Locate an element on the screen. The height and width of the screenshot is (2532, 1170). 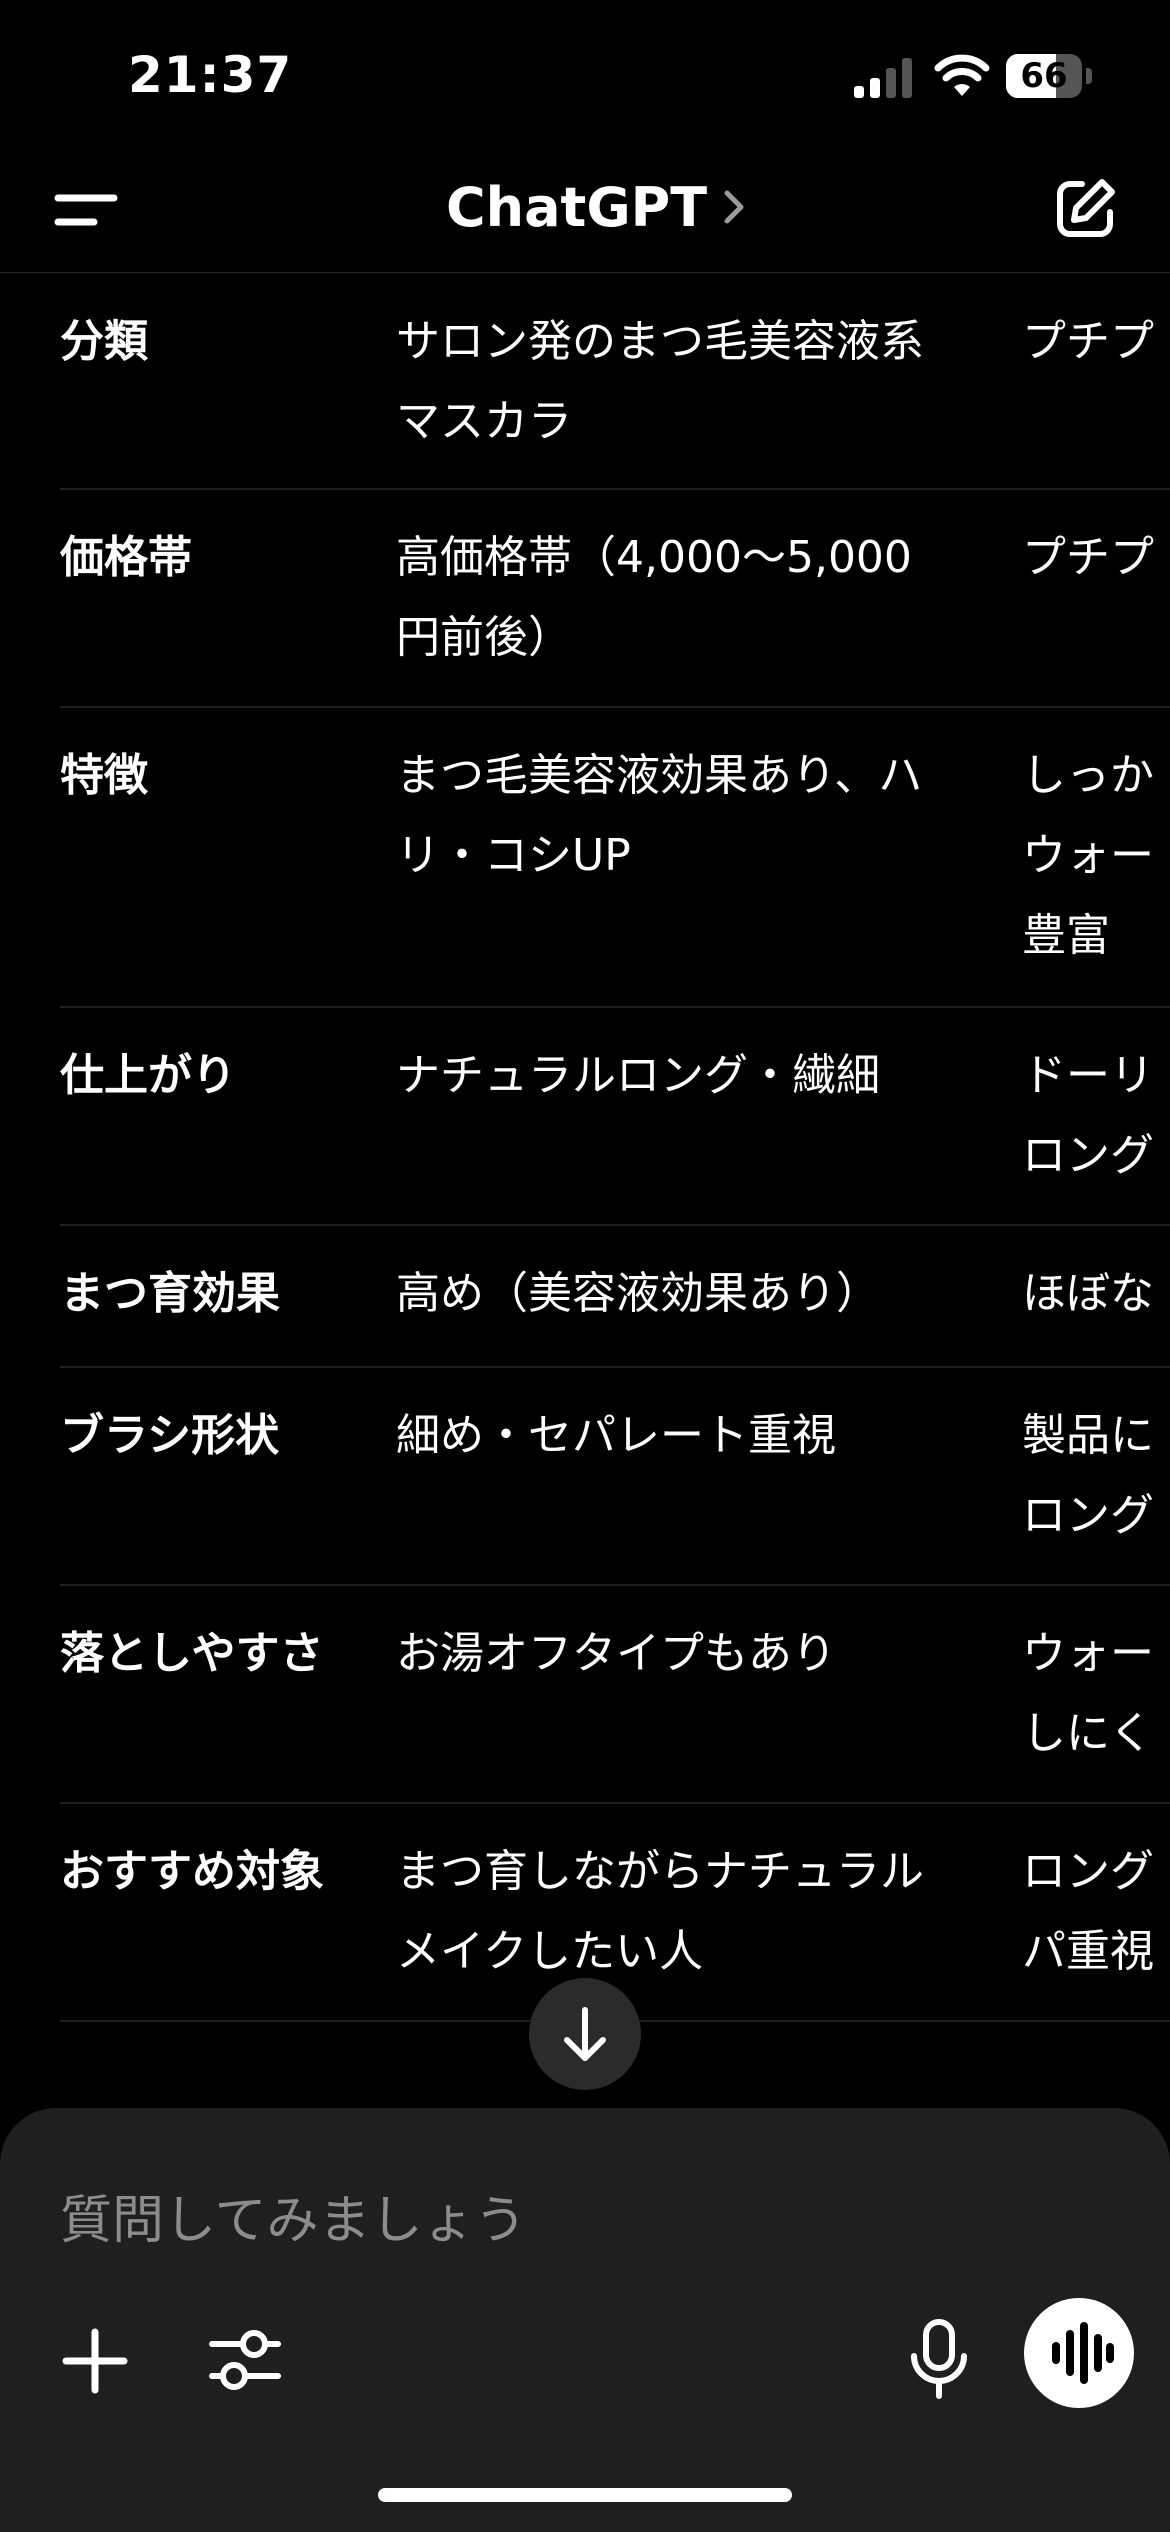
row-label: まつ育効果 is located at coordinates (170, 1293).